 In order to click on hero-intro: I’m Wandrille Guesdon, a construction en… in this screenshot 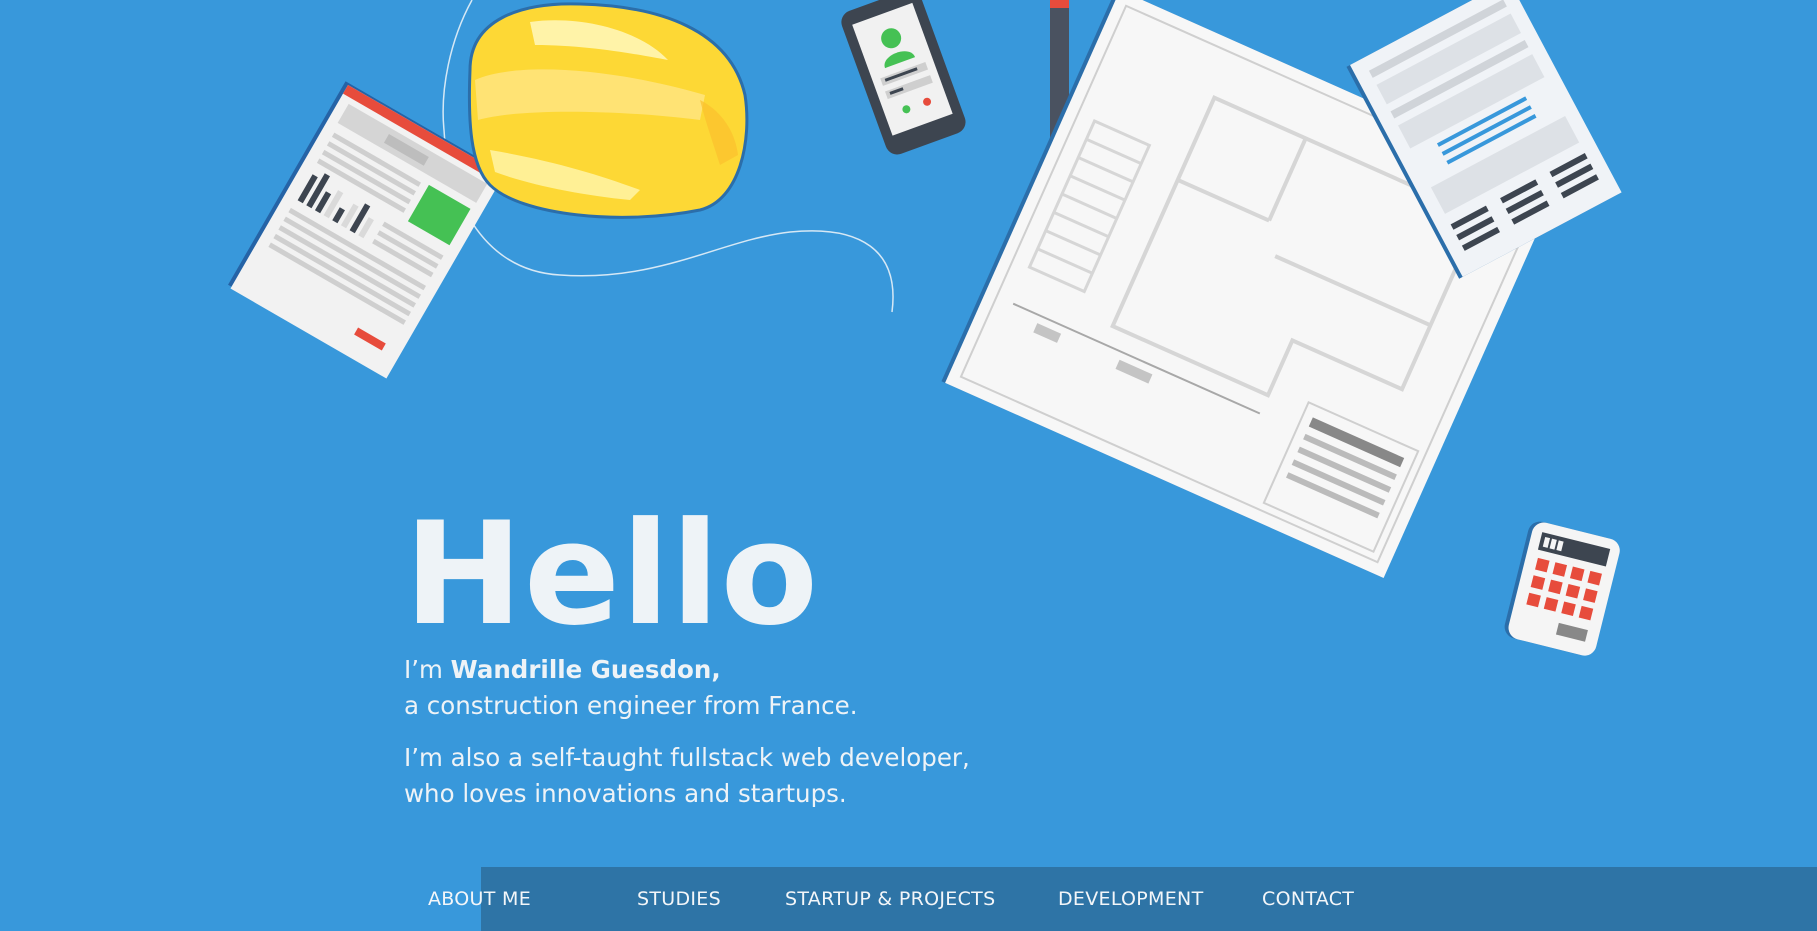, I will do `click(754, 732)`.